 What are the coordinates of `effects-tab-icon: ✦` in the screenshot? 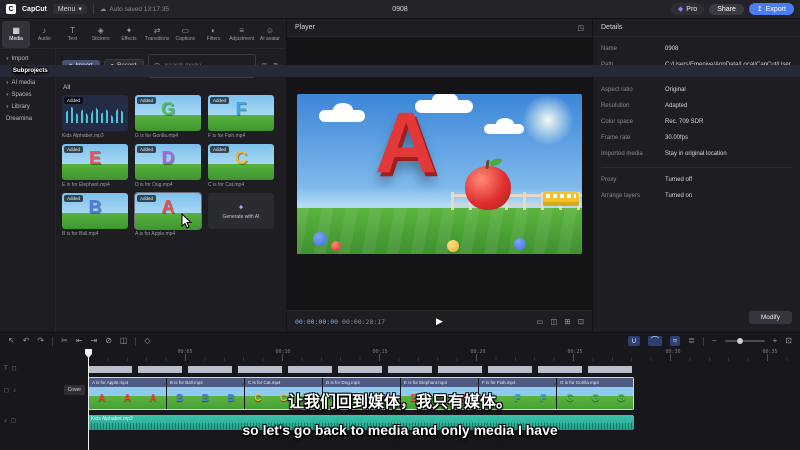 It's located at (129, 30).